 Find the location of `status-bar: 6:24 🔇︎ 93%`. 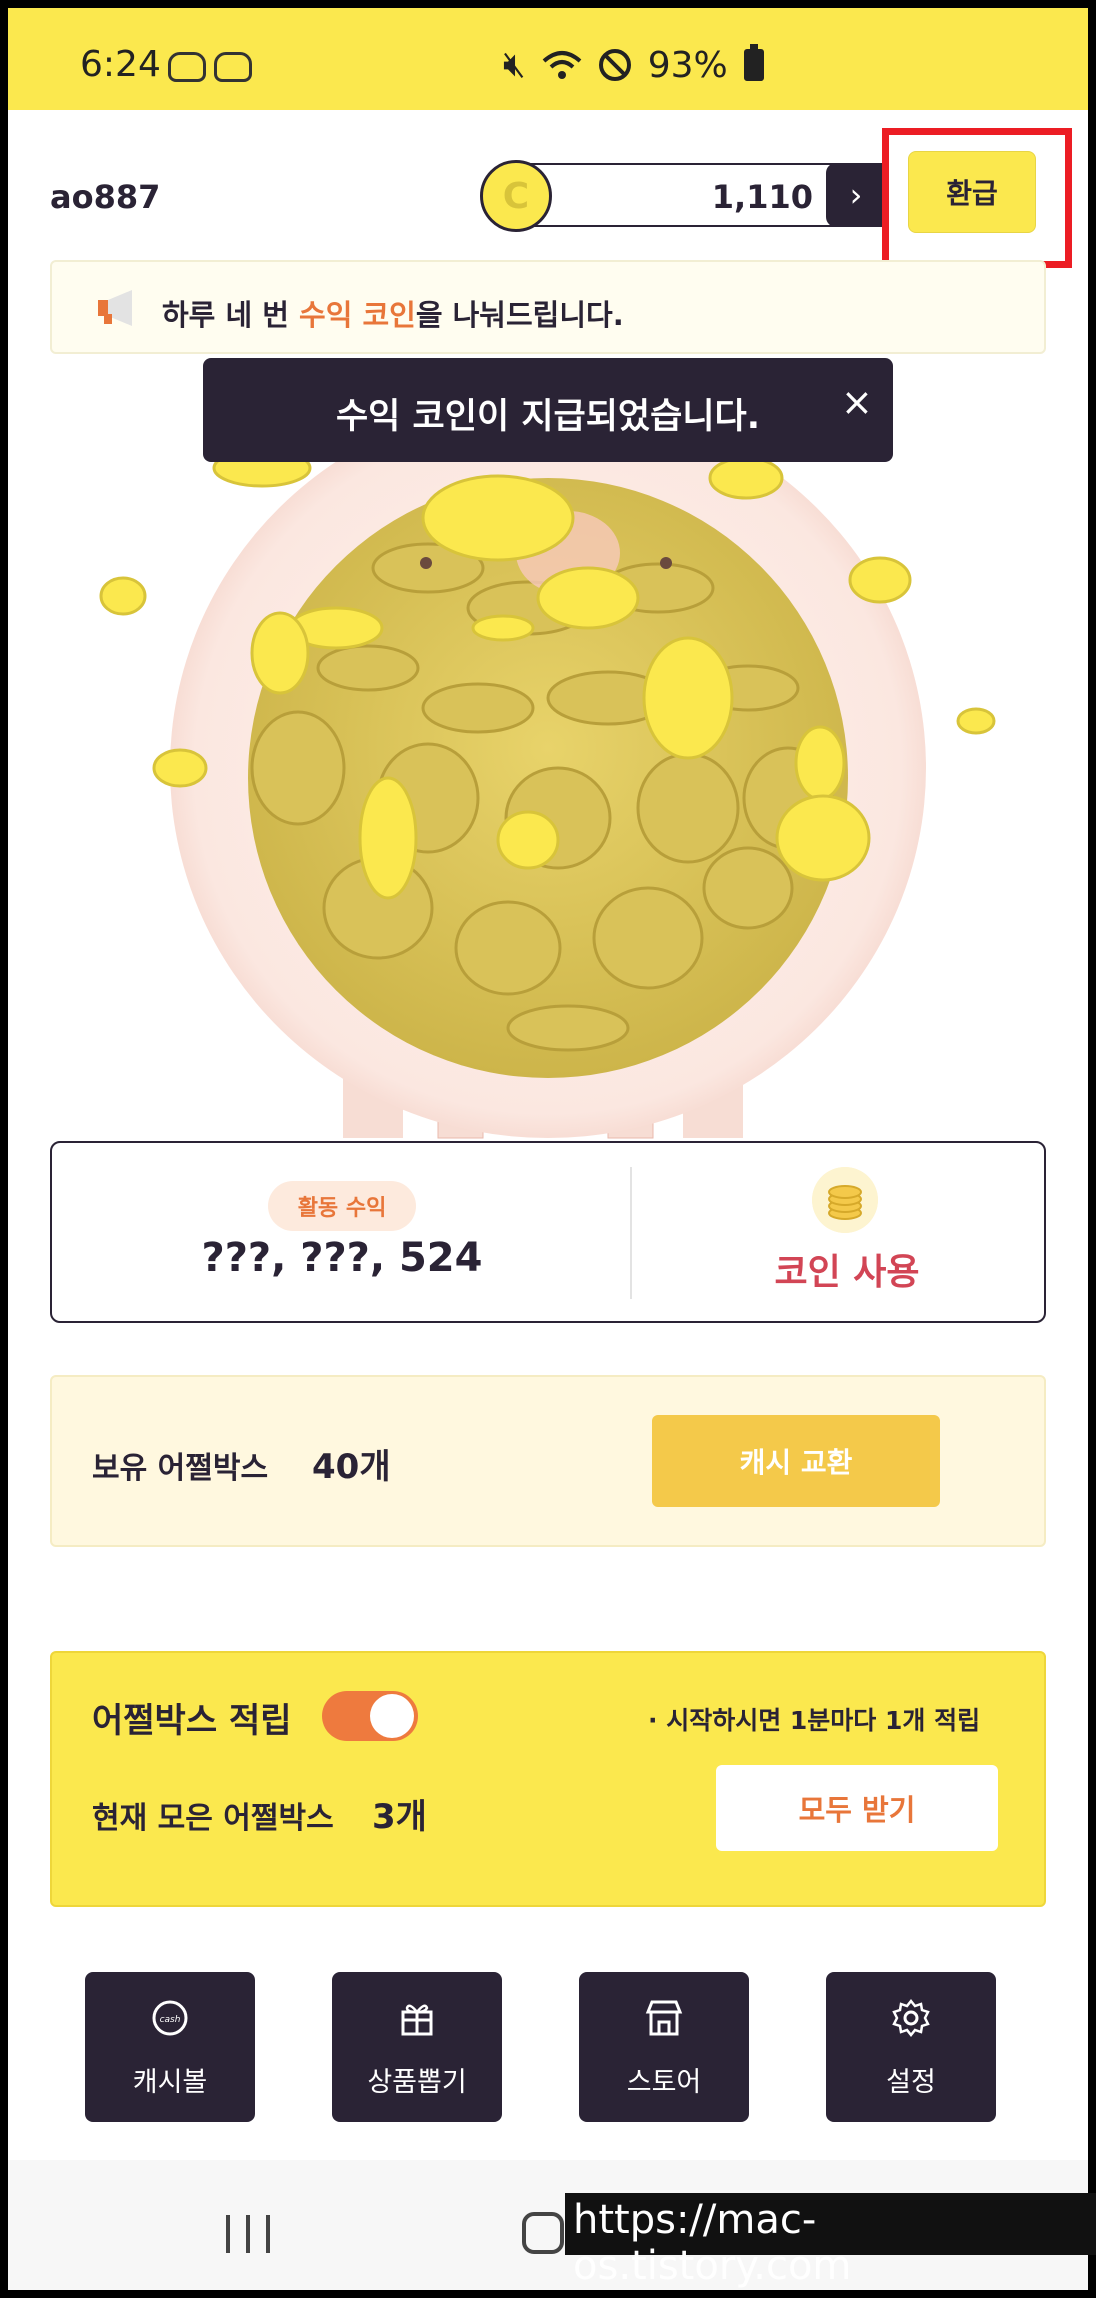

status-bar: 6:24 🔇︎ 93% is located at coordinates (548, 59).